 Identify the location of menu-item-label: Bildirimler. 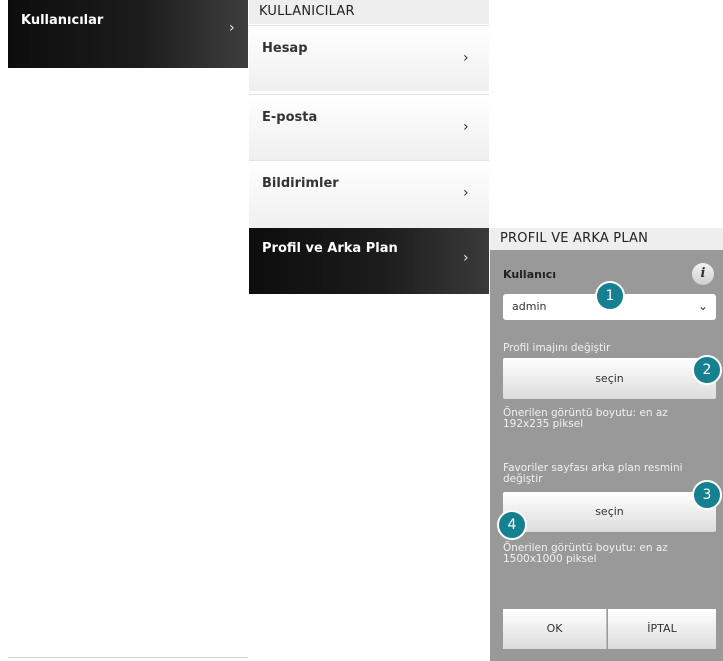
(300, 183).